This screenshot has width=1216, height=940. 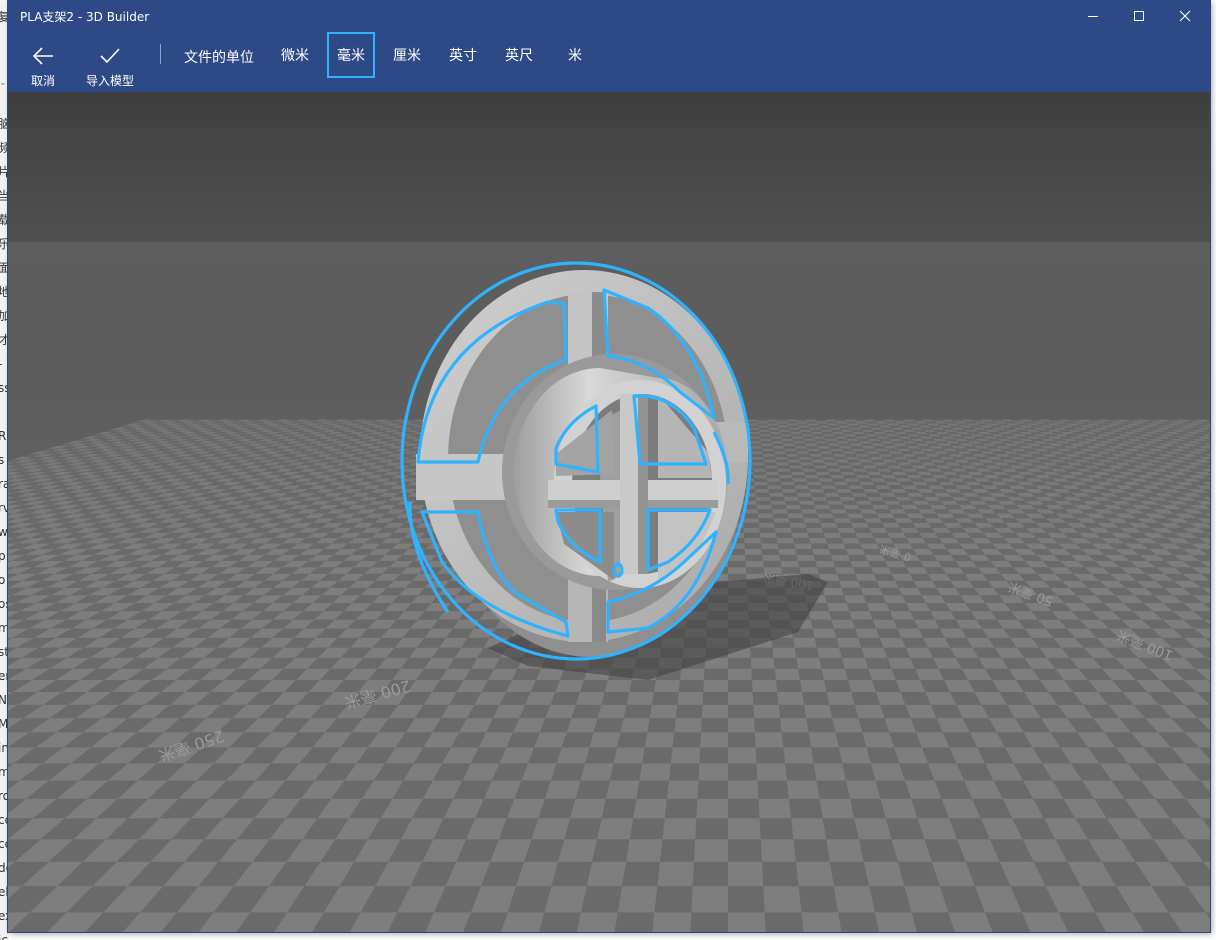 What do you see at coordinates (43, 61) in the screenshot?
I see `cancel-button: 取消` at bounding box center [43, 61].